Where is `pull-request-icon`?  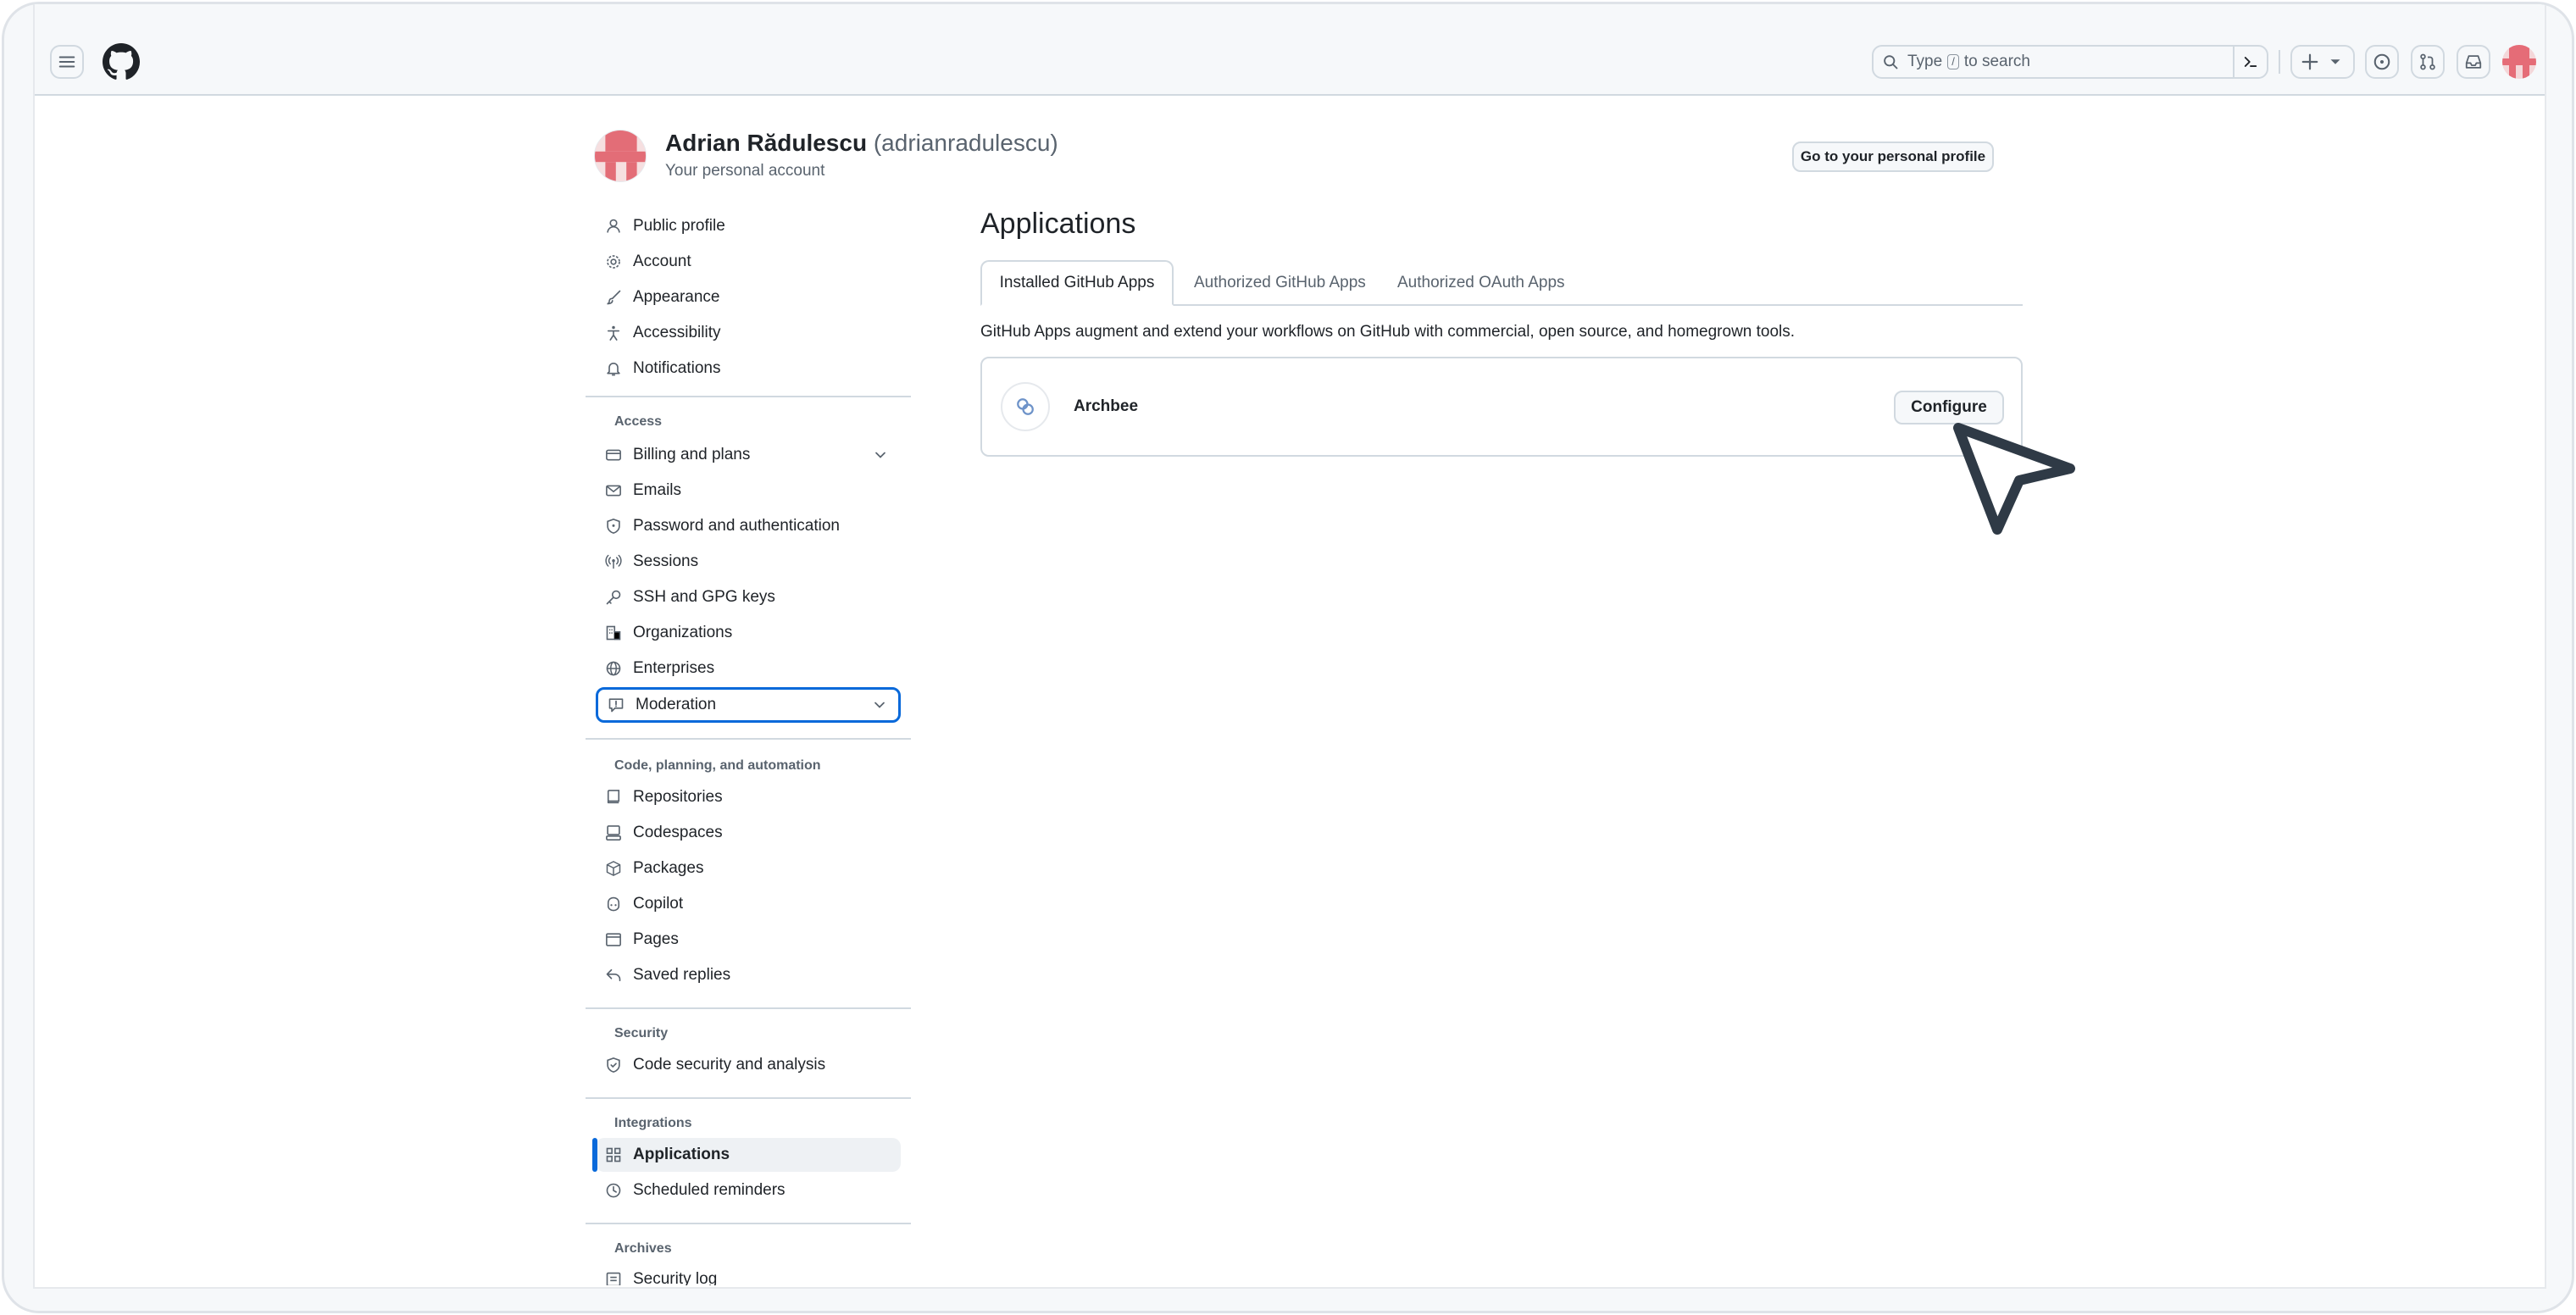 pull-request-icon is located at coordinates (2427, 61).